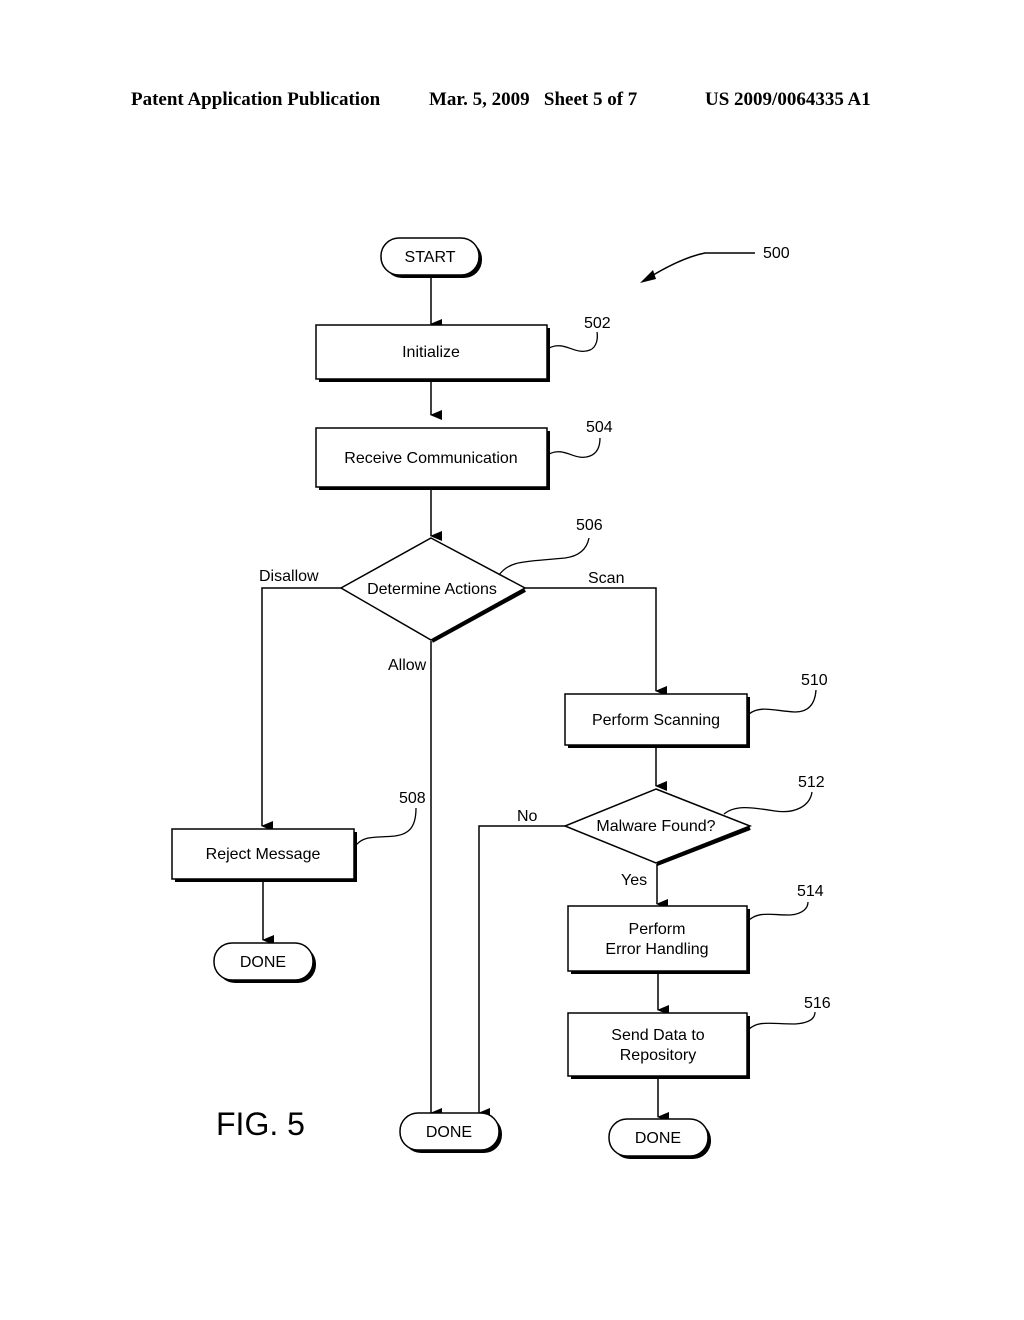 The height and width of the screenshot is (1320, 1024). I want to click on edge-label-allow: Allow, so click(407, 665).